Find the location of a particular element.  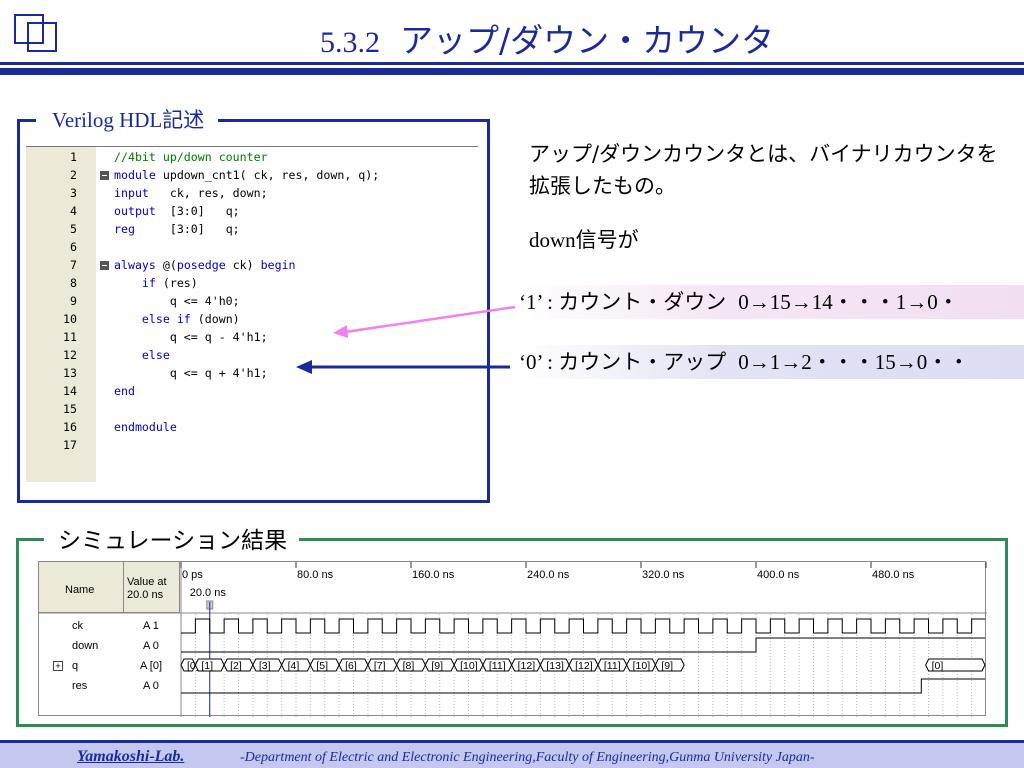

line-number: 9 is located at coordinates (73, 301).